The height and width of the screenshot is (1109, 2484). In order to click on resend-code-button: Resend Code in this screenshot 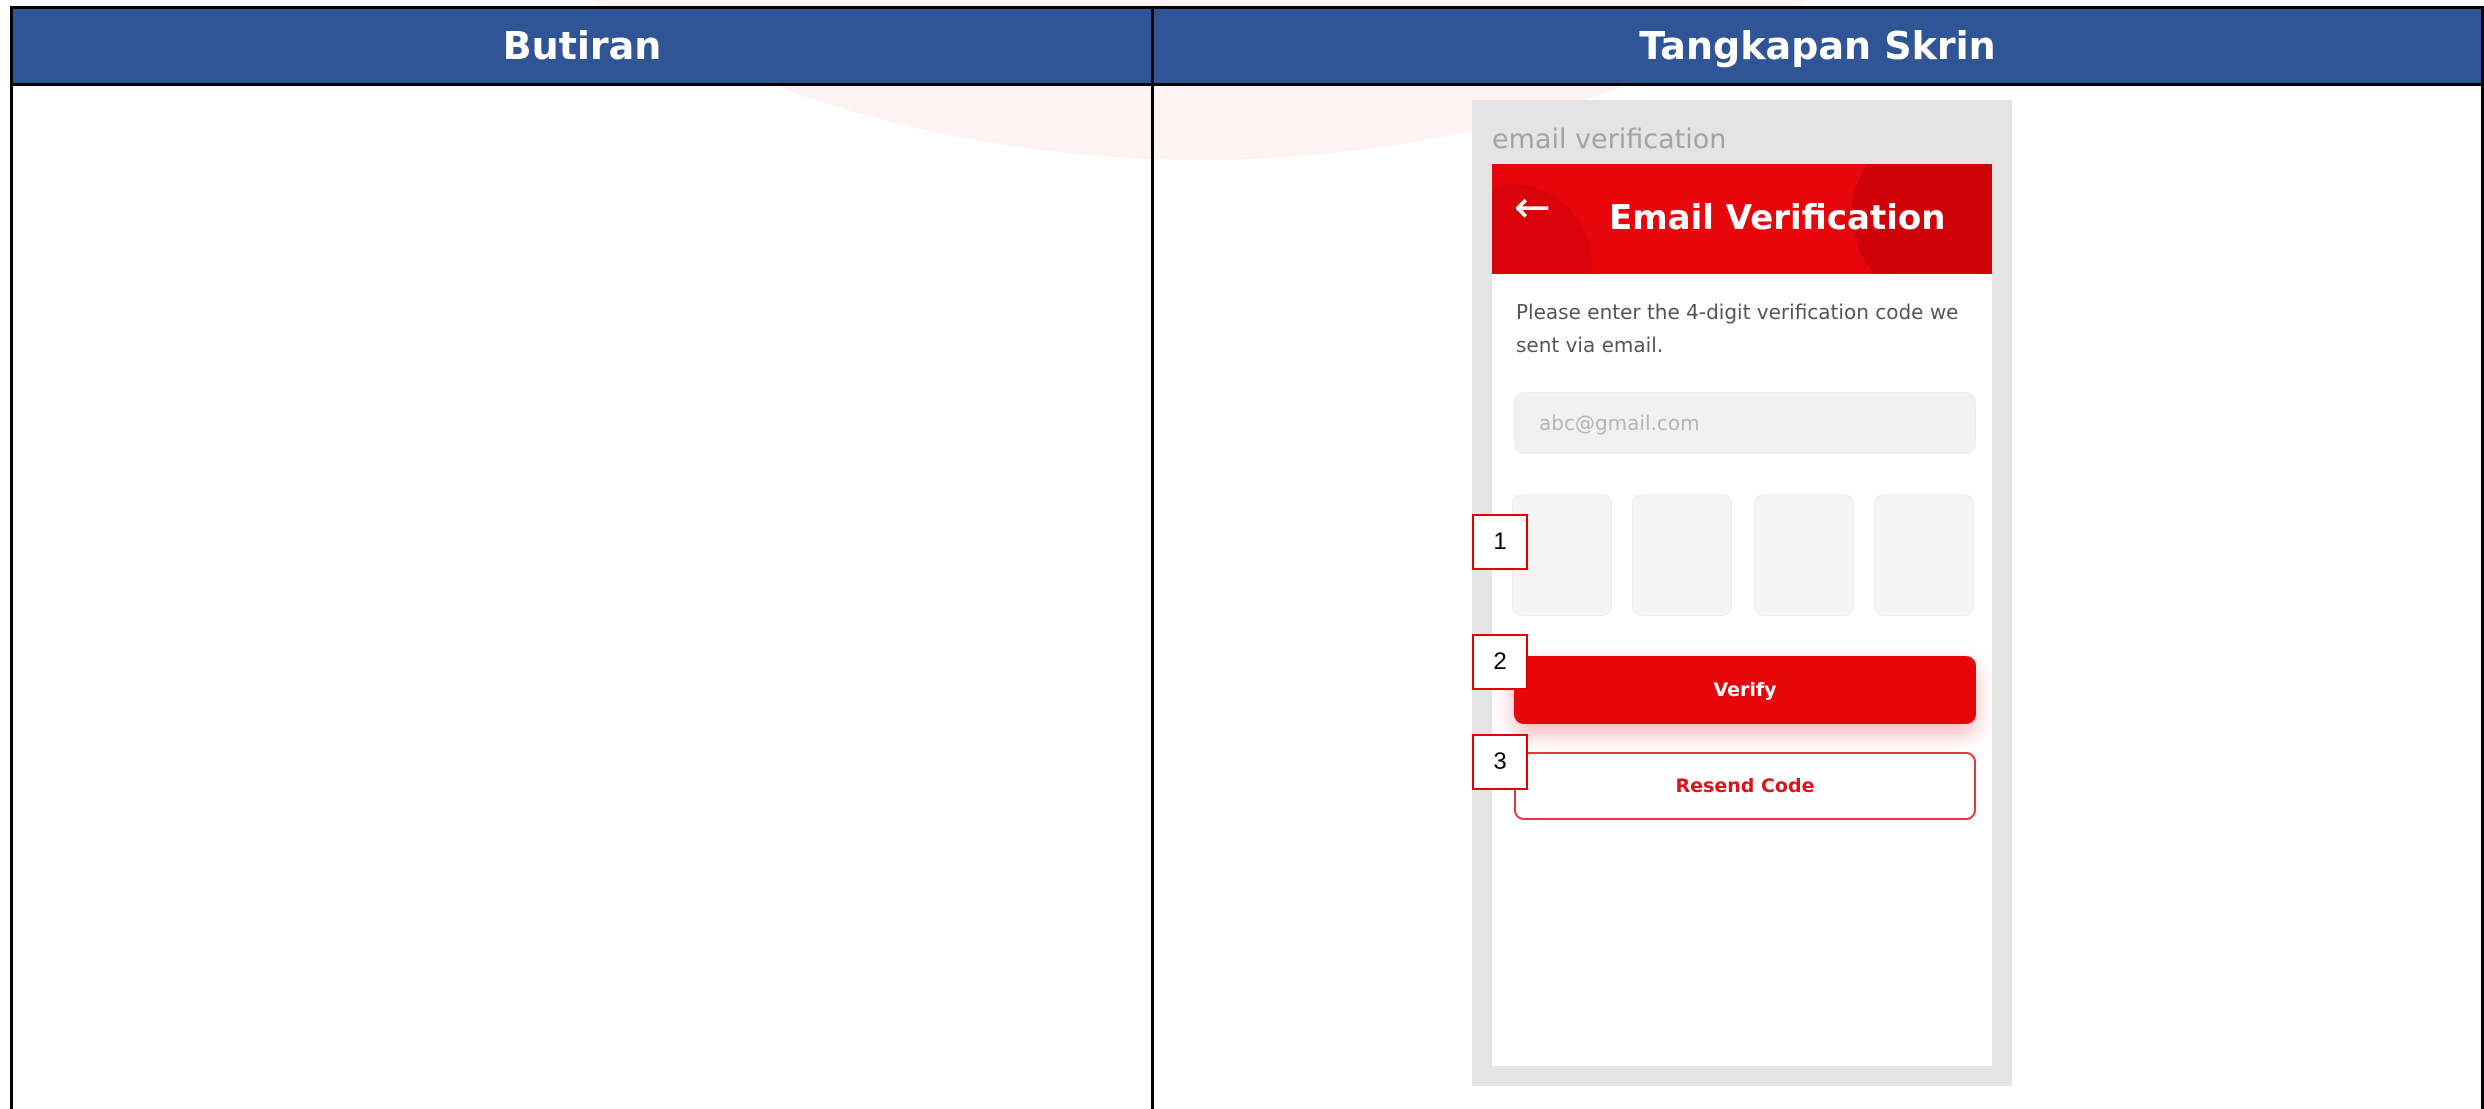, I will do `click(1745, 786)`.